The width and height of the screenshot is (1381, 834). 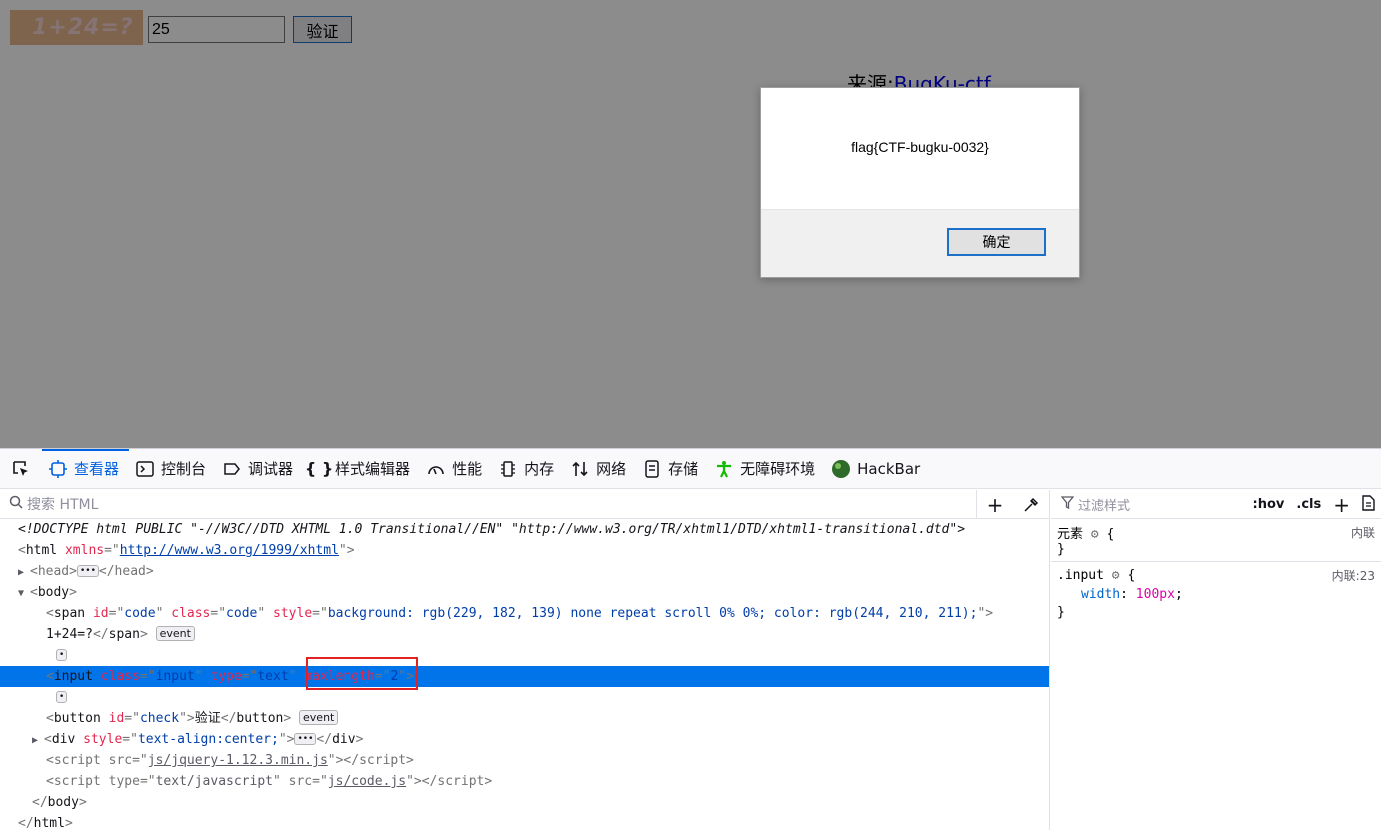 What do you see at coordinates (436, 469) in the screenshot?
I see `performance-icon` at bounding box center [436, 469].